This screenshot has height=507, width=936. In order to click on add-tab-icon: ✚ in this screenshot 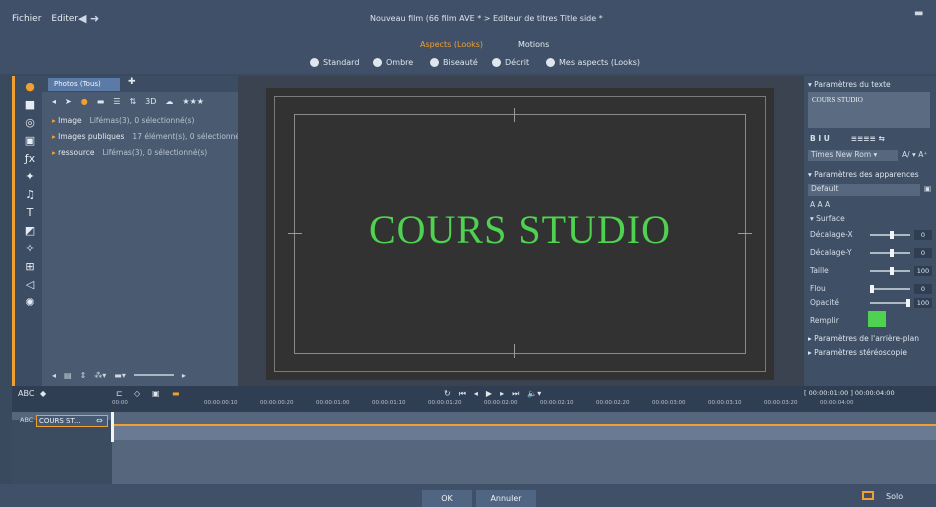, I will do `click(132, 82)`.